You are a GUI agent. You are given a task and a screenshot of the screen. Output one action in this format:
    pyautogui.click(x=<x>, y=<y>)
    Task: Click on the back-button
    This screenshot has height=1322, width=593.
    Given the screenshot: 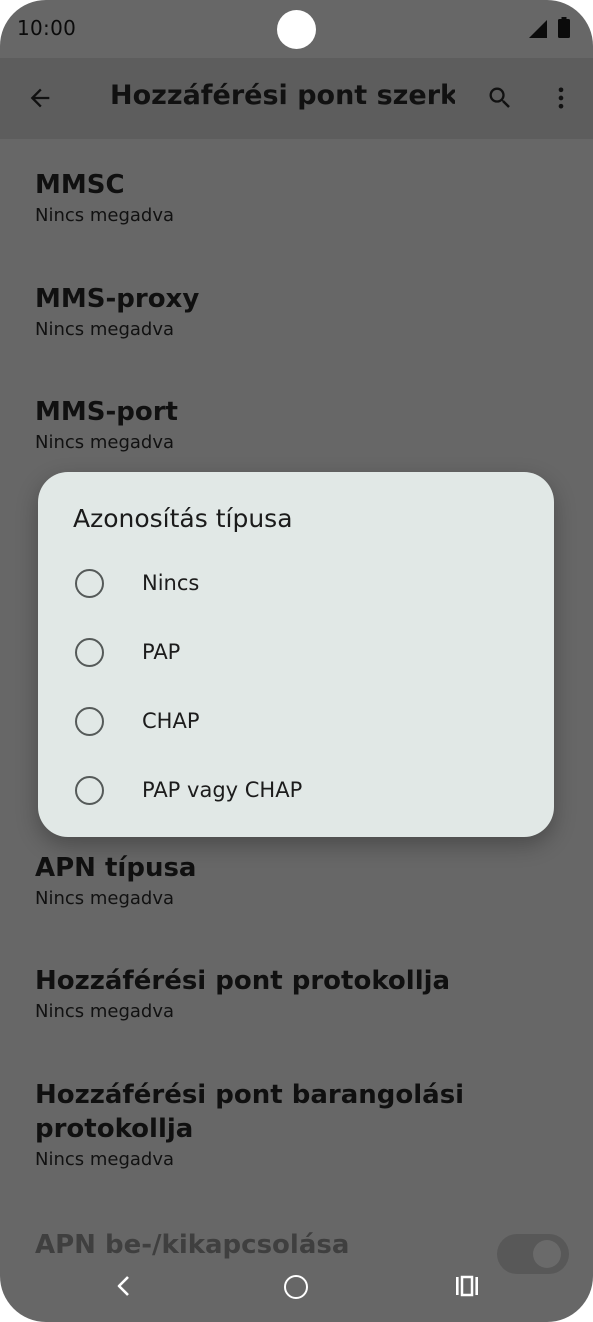 What is the action you would take?
    pyautogui.click(x=40, y=98)
    